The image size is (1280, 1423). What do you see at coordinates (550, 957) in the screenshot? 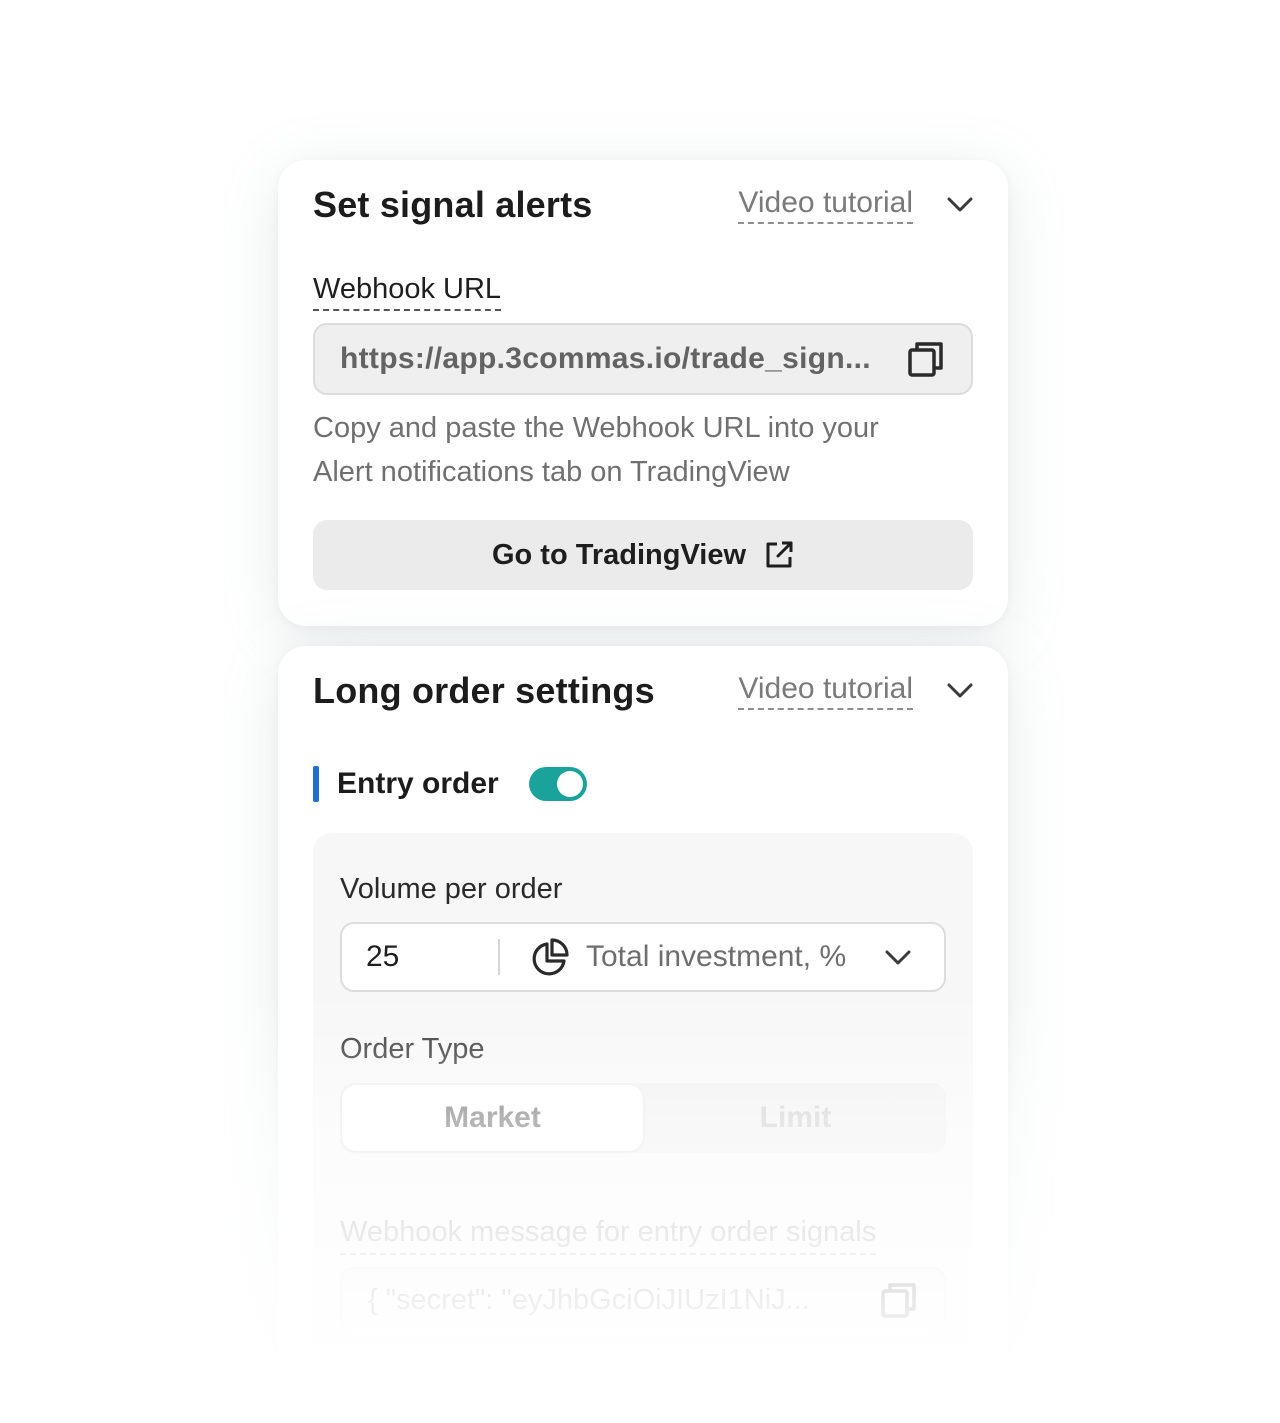
I see `pie-chart-icon` at bounding box center [550, 957].